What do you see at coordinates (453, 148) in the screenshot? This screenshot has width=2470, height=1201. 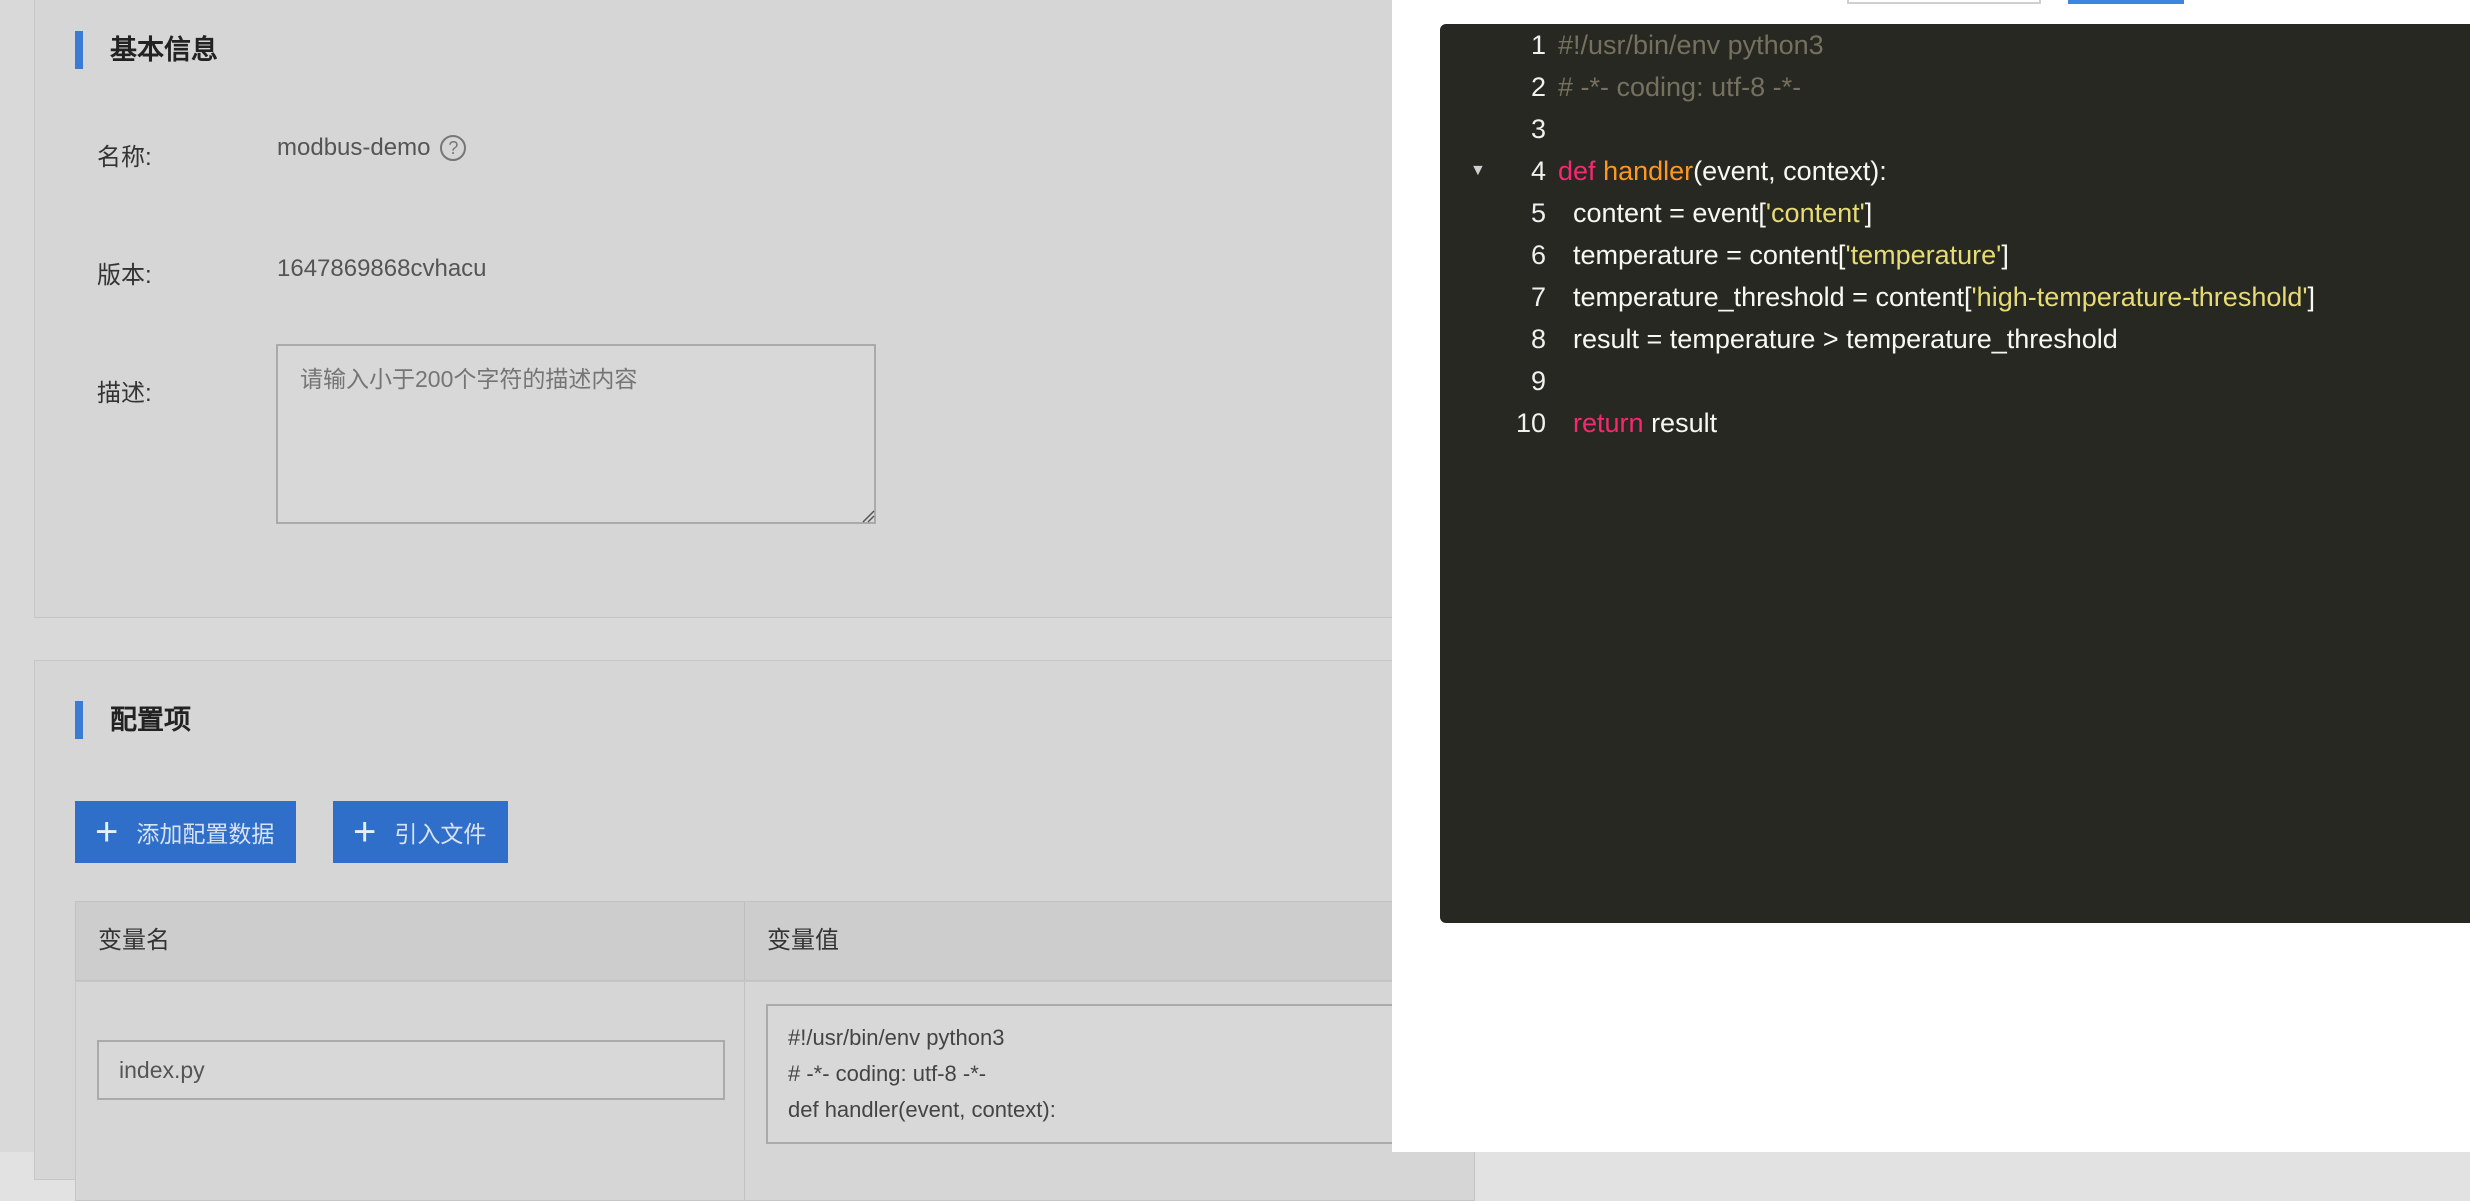 I see `question-circle-icon: ?` at bounding box center [453, 148].